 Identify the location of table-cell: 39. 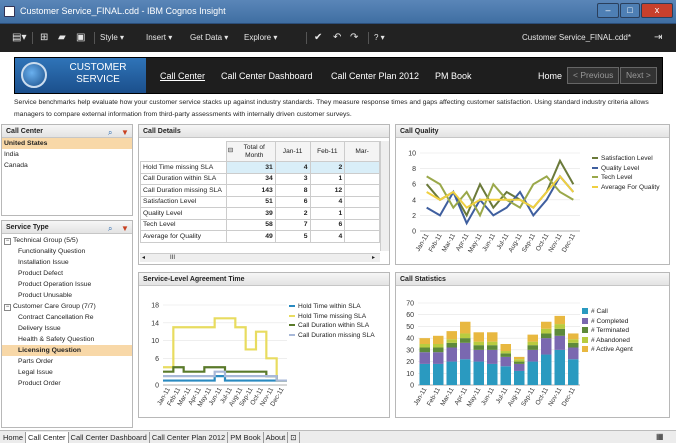
(250, 213).